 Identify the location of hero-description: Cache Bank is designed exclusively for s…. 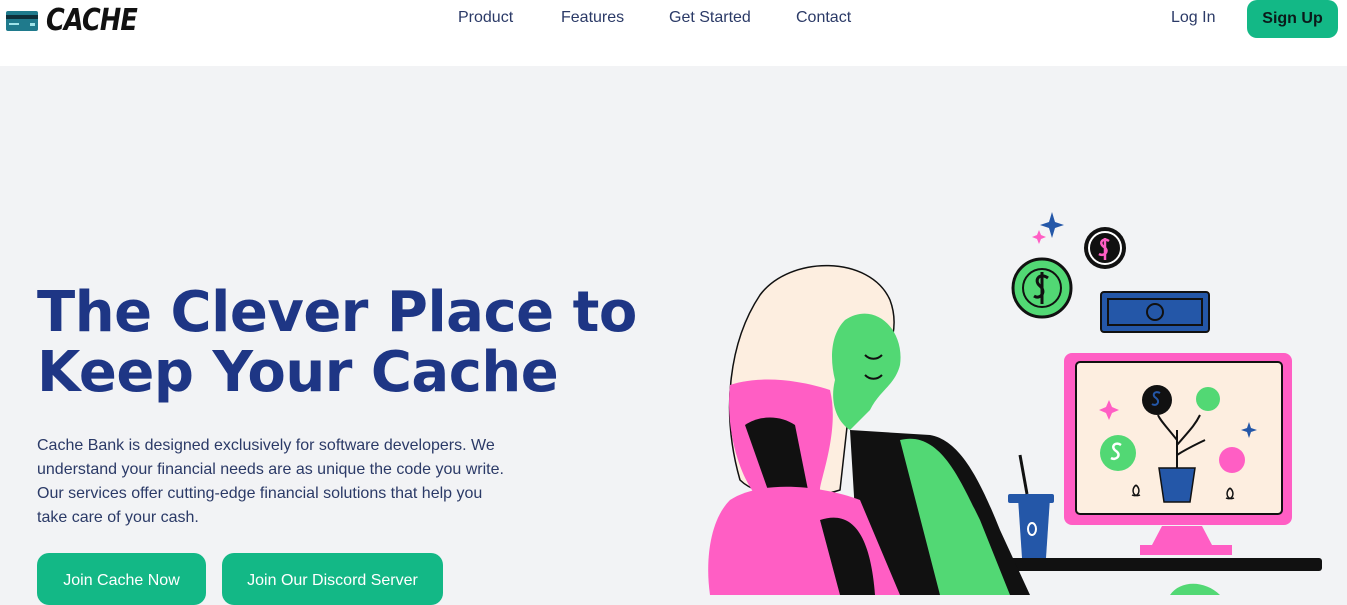
(270, 481).